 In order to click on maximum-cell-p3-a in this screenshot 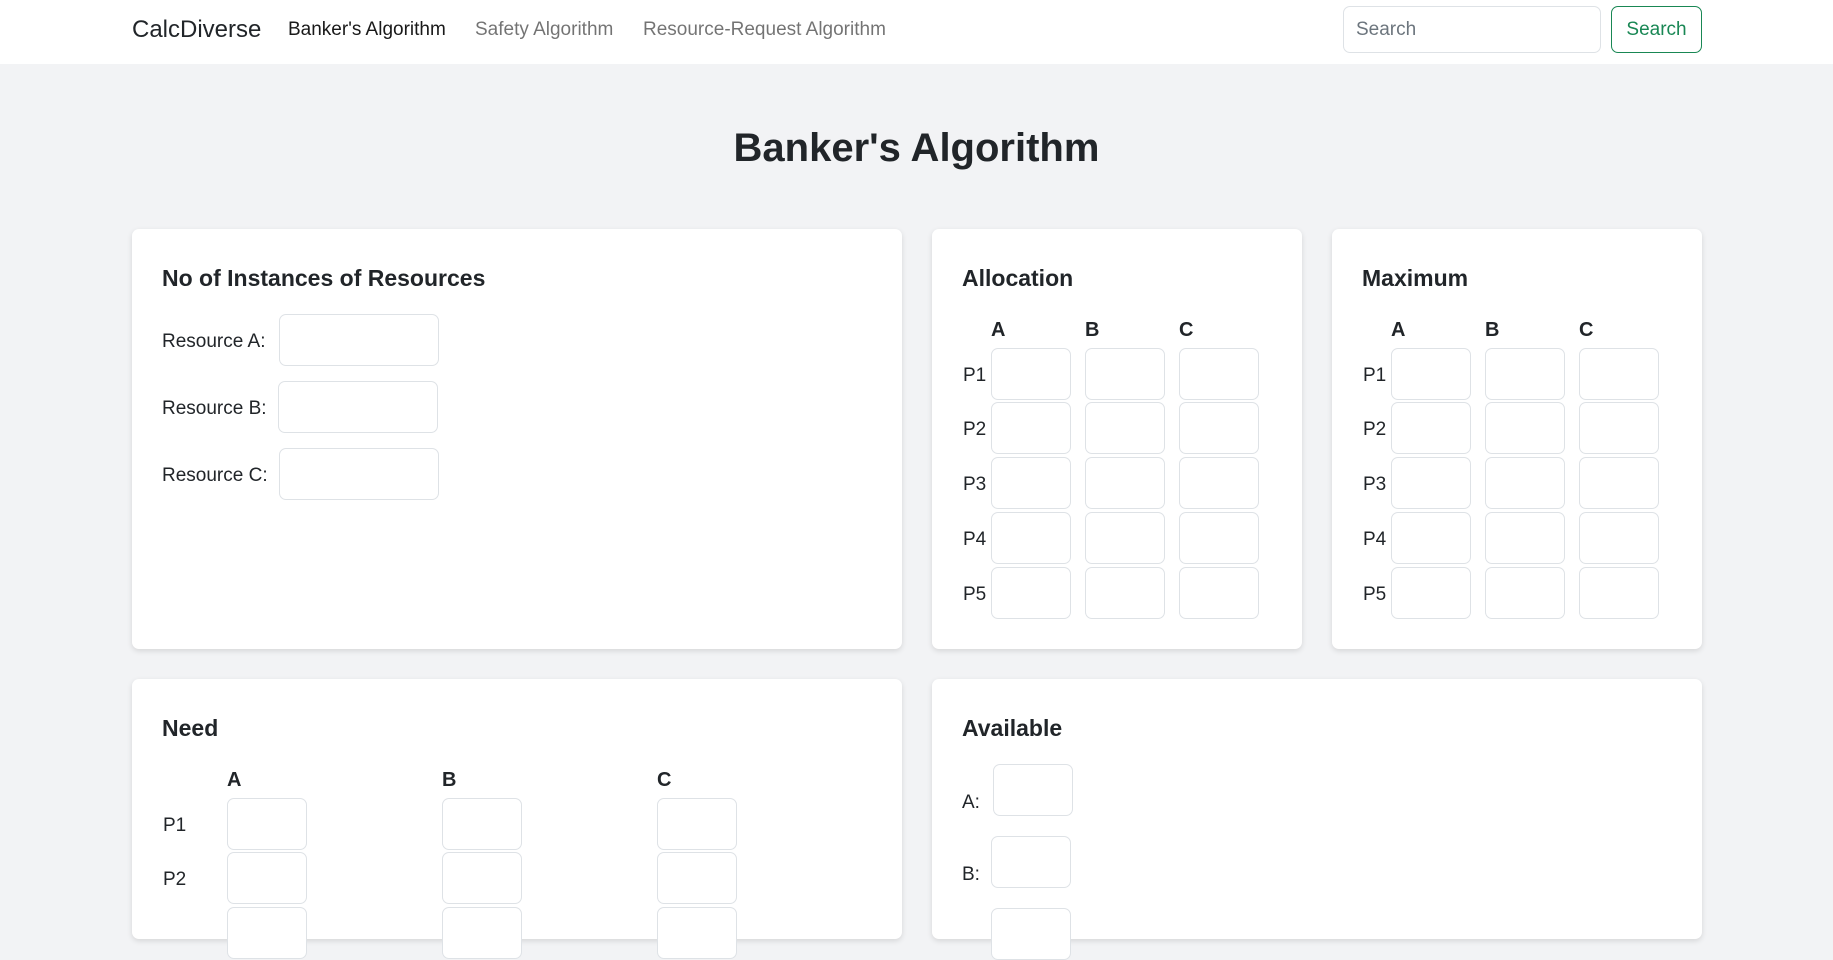, I will do `click(1431, 483)`.